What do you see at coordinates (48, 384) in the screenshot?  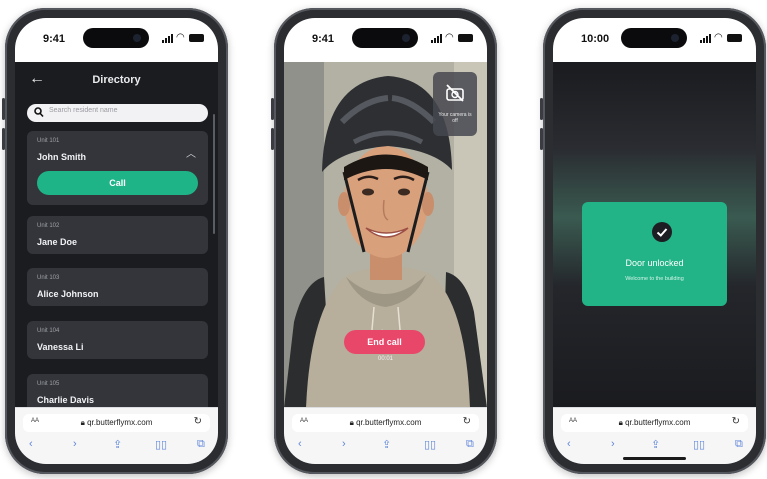 I see `unit-label: Unit 105` at bounding box center [48, 384].